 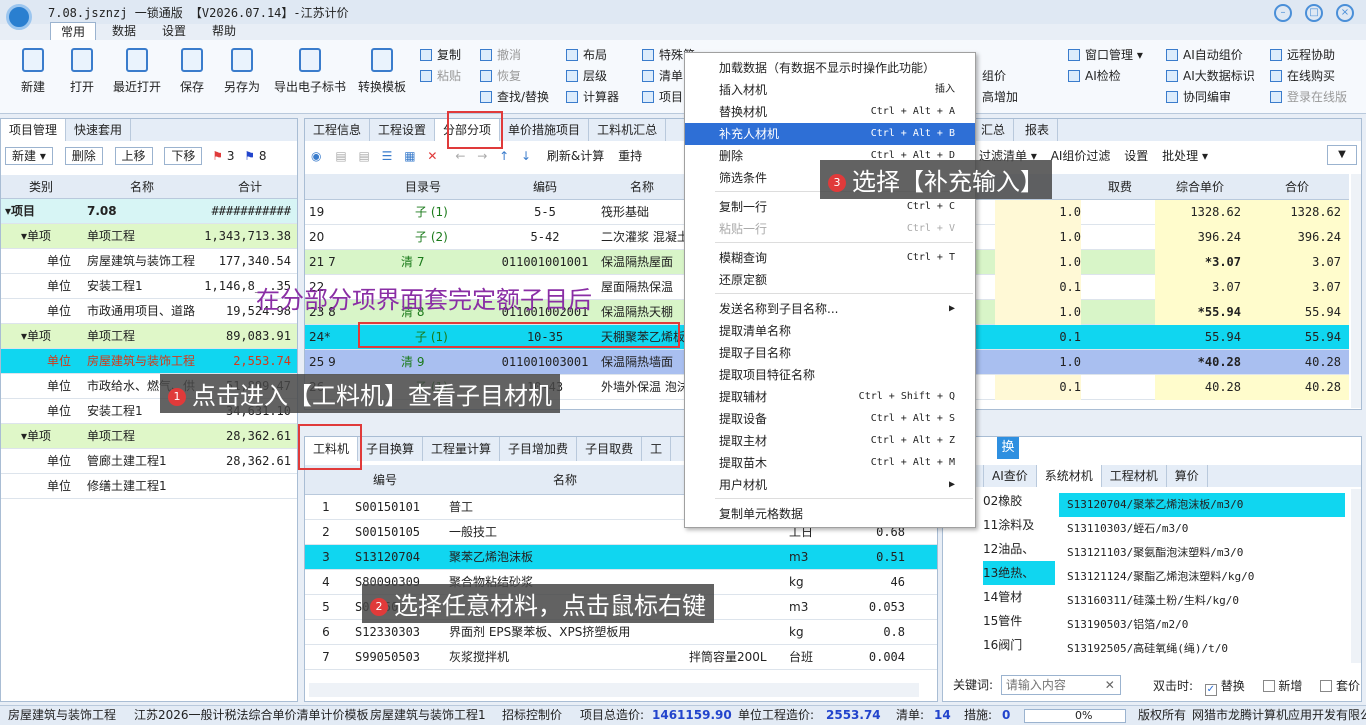 I want to click on tool-icon-3: ☰, so click(x=387, y=156).